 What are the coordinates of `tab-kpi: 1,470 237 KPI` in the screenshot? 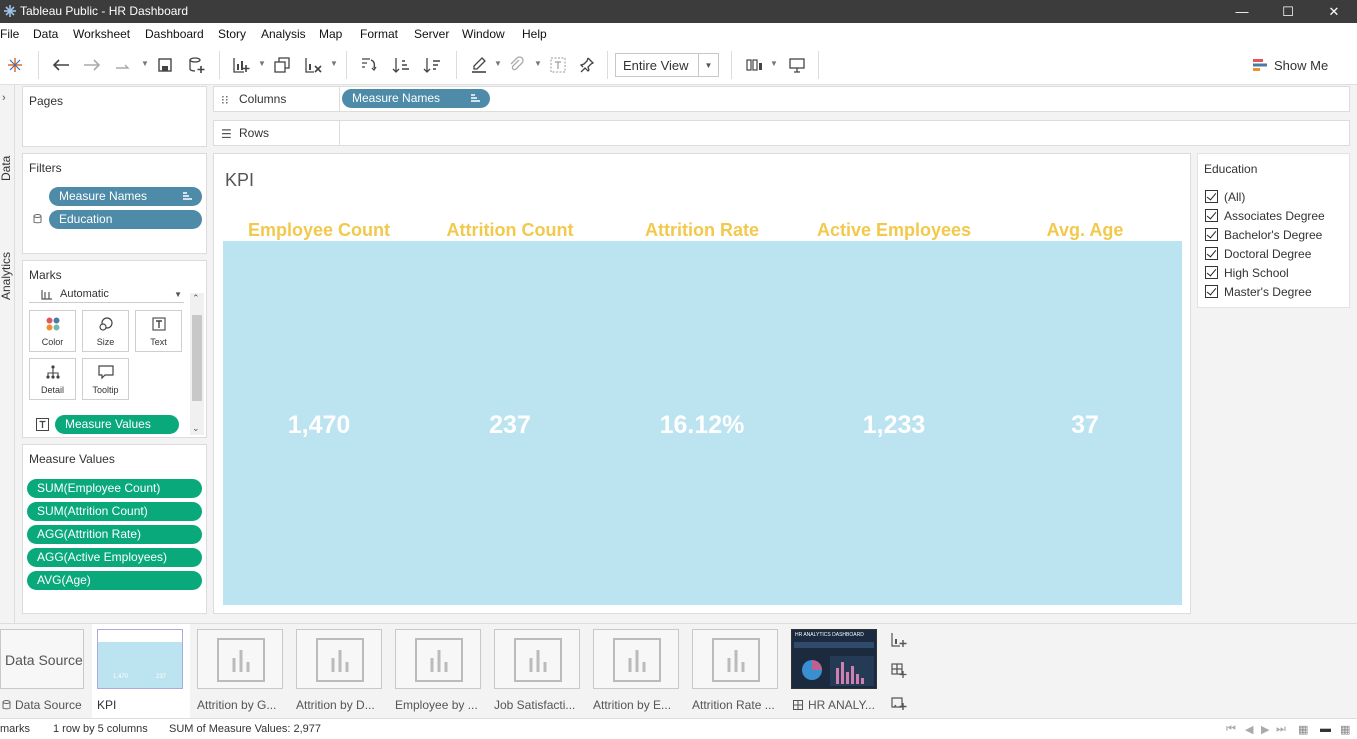 It's located at (141, 671).